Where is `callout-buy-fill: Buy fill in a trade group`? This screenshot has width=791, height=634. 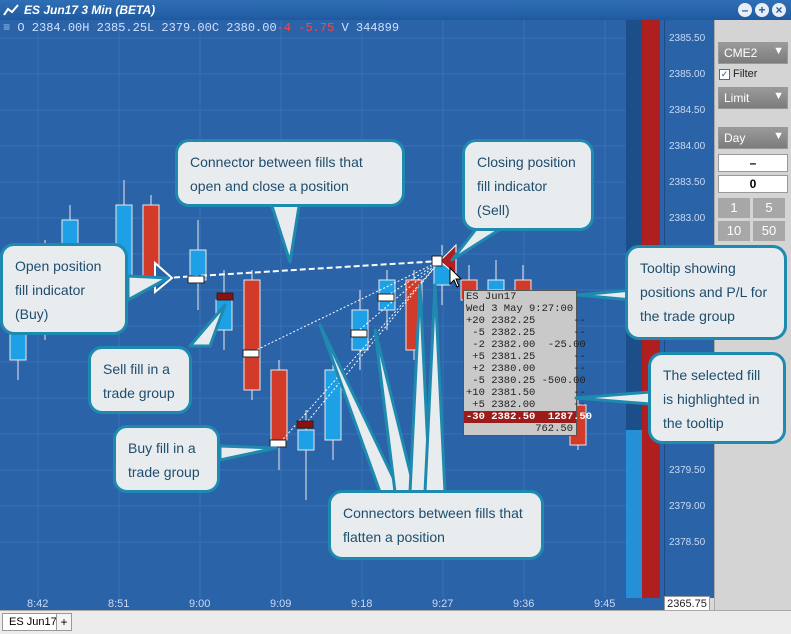
callout-buy-fill: Buy fill in a trade group is located at coordinates (166, 459).